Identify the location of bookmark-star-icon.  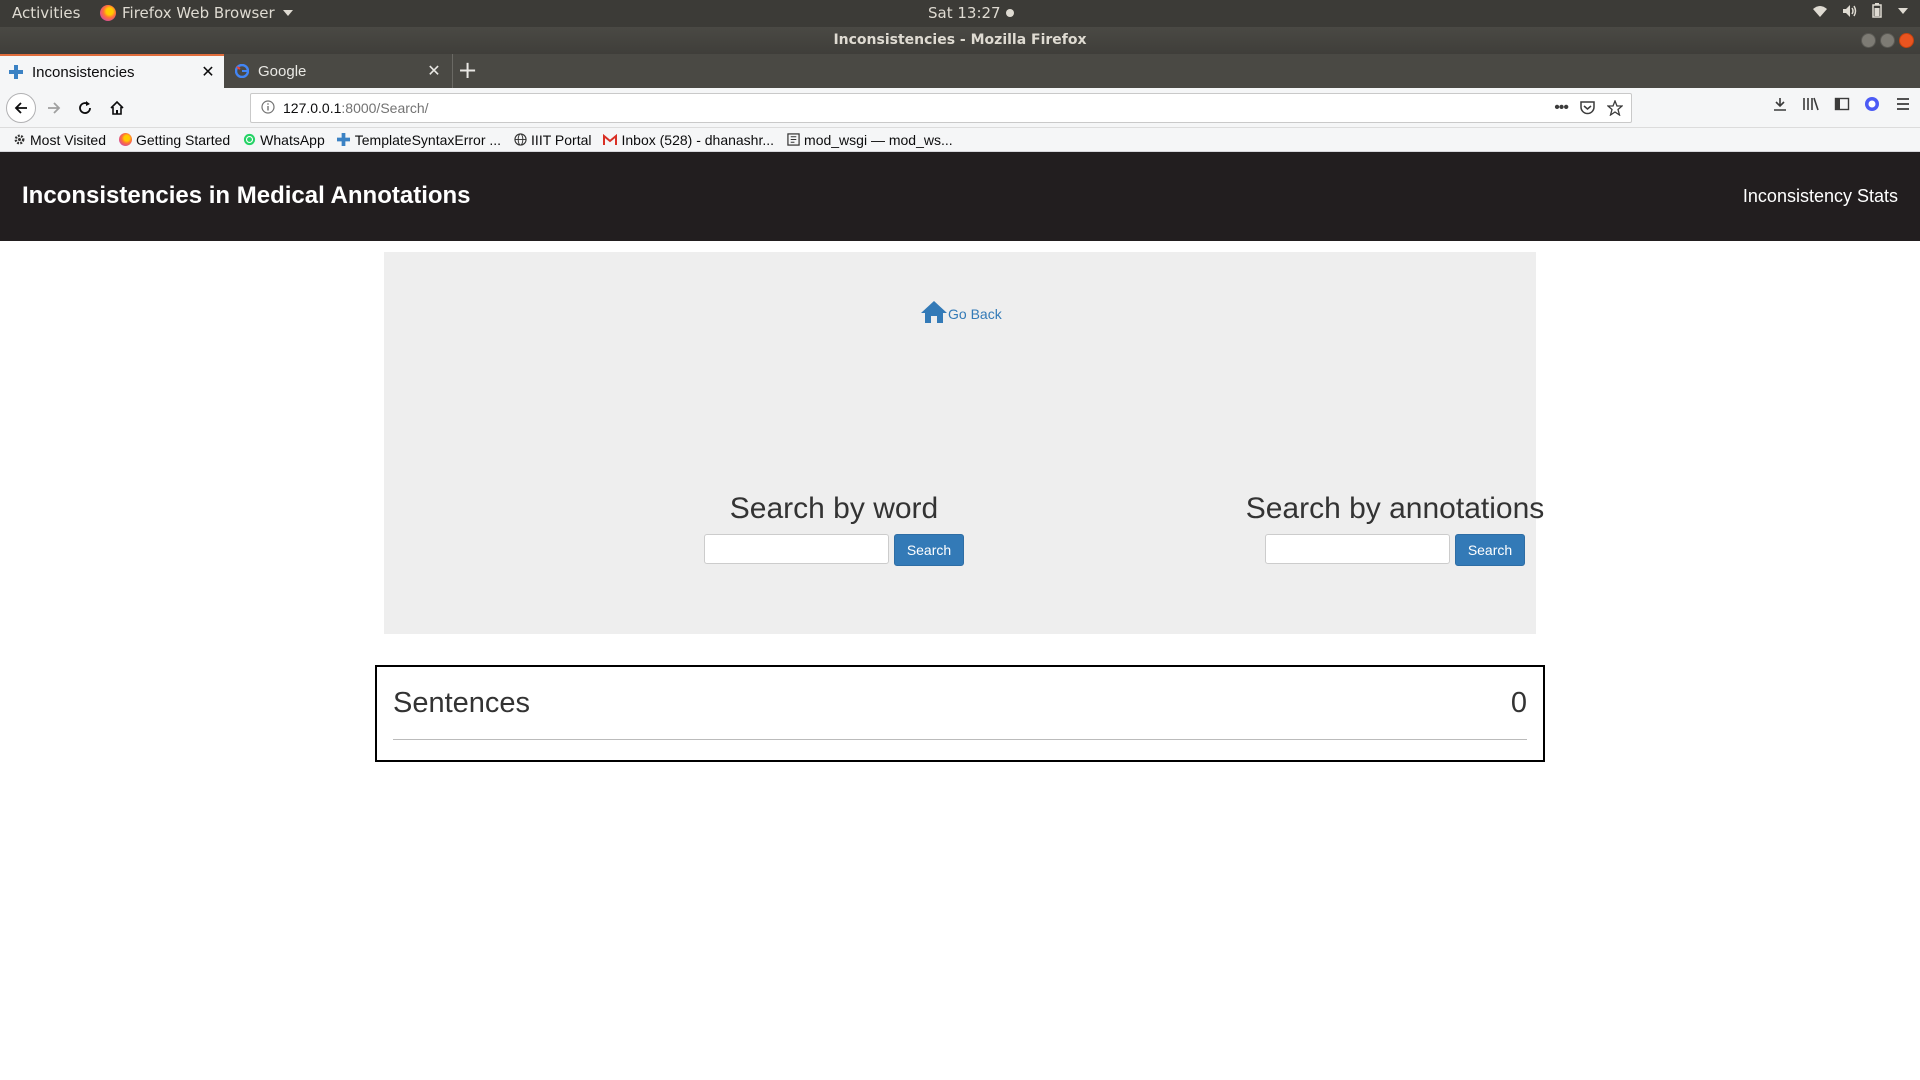
(1615, 108).